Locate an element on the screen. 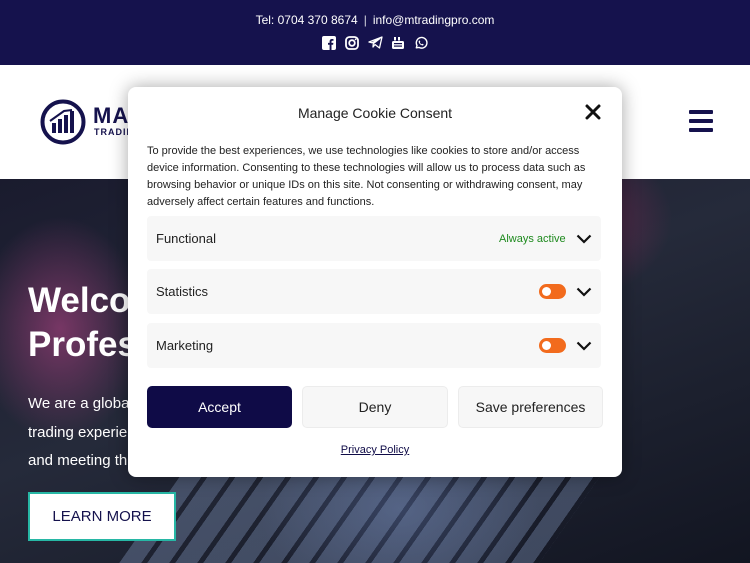 Image resolution: width=750 pixels, height=563 pixels. dialog-title: Manage Cookie Consent is located at coordinates (375, 113).